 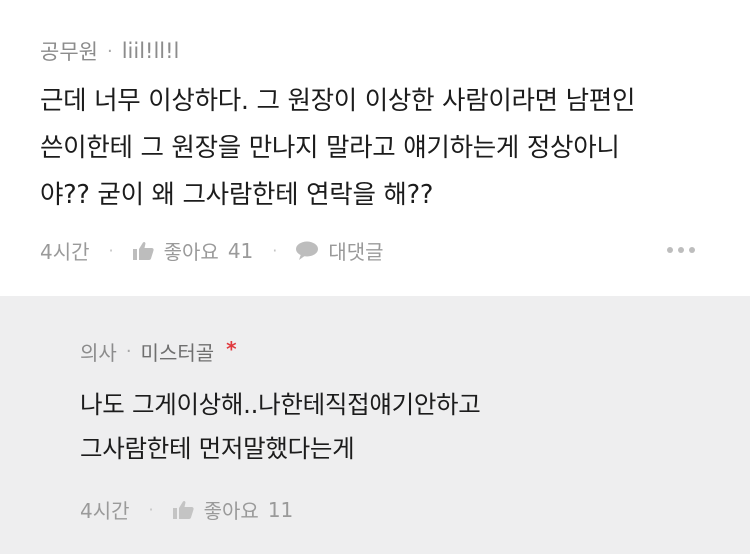 I want to click on like-count: 11, so click(x=280, y=509).